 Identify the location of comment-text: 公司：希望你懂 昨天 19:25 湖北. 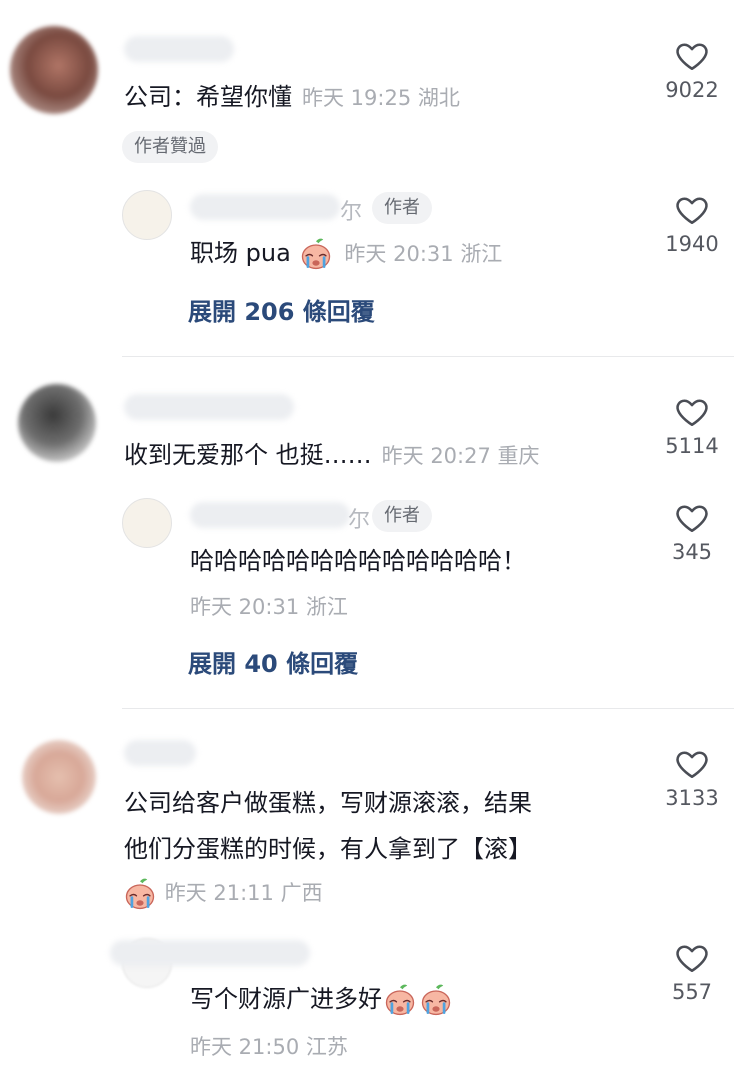
(292, 97).